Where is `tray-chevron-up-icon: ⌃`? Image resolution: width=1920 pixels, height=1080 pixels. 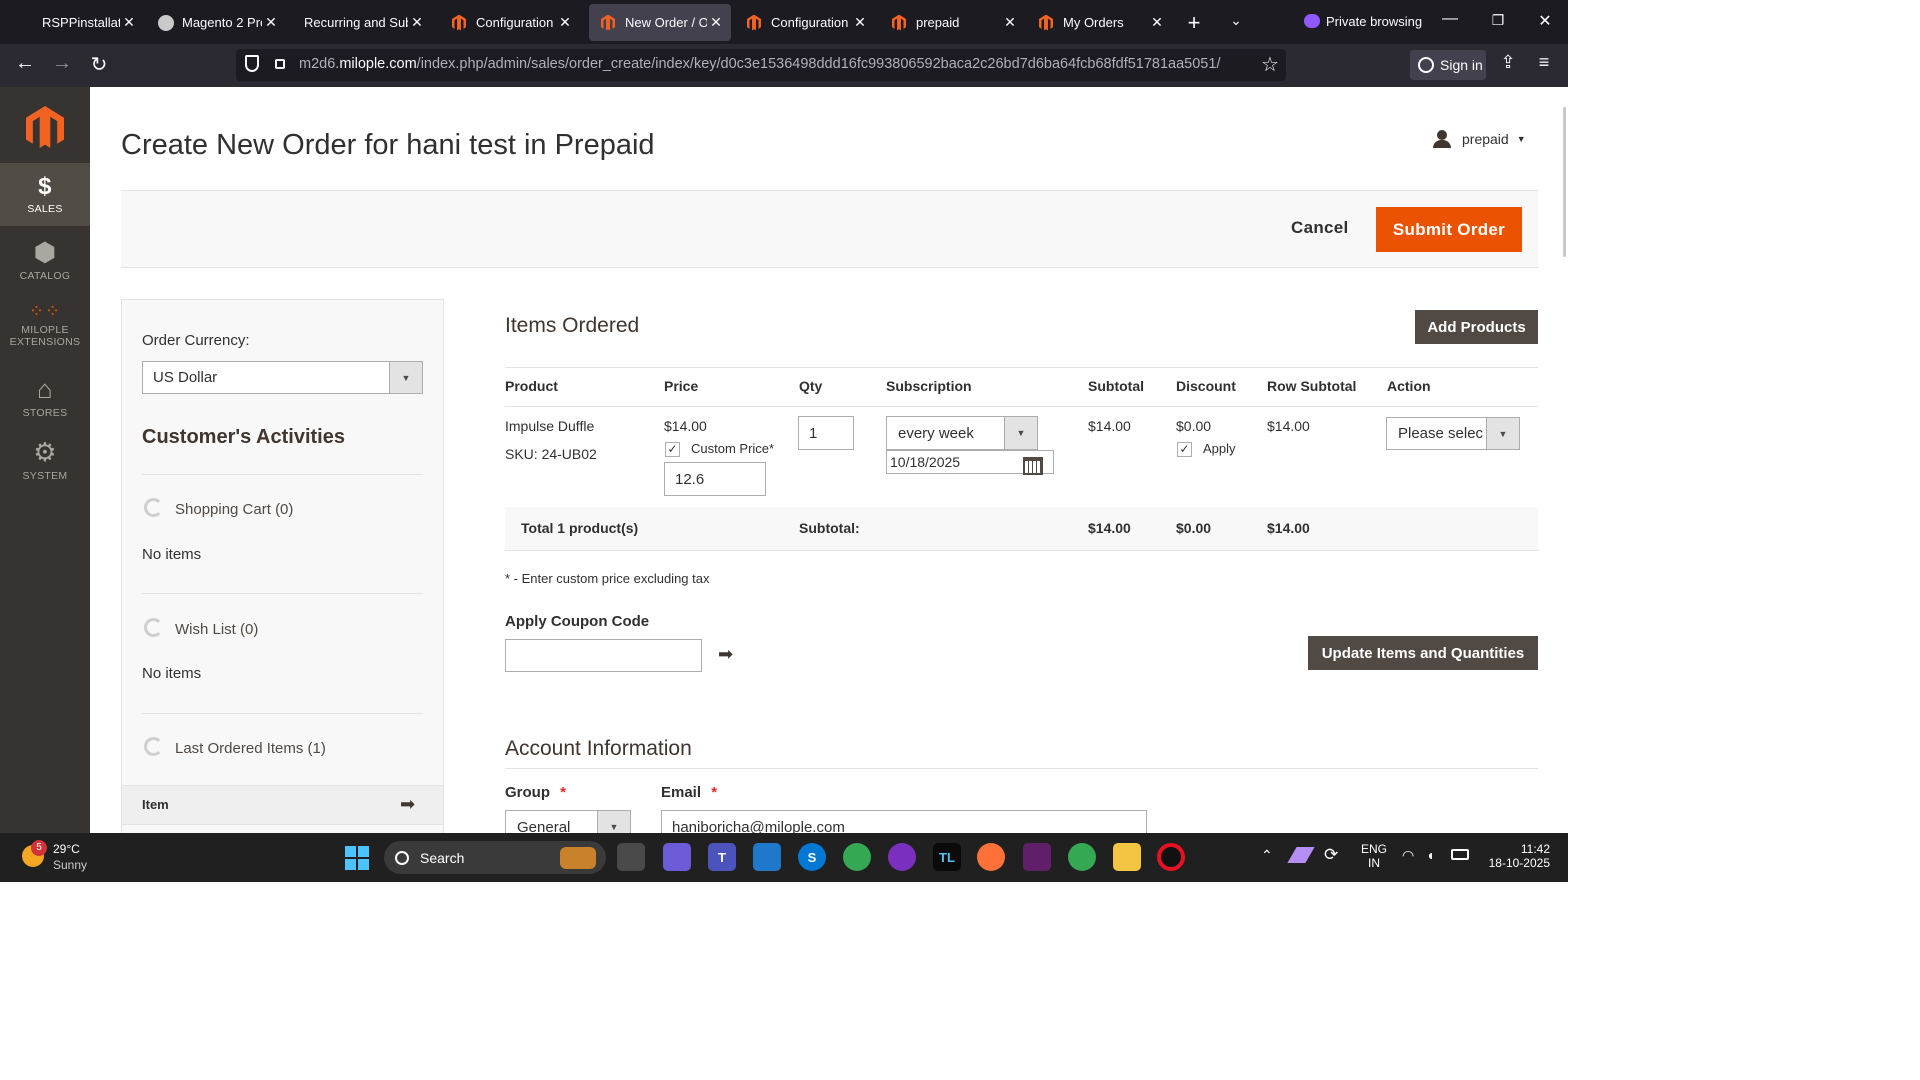
tray-chevron-up-icon: ⌃ is located at coordinates (1267, 855).